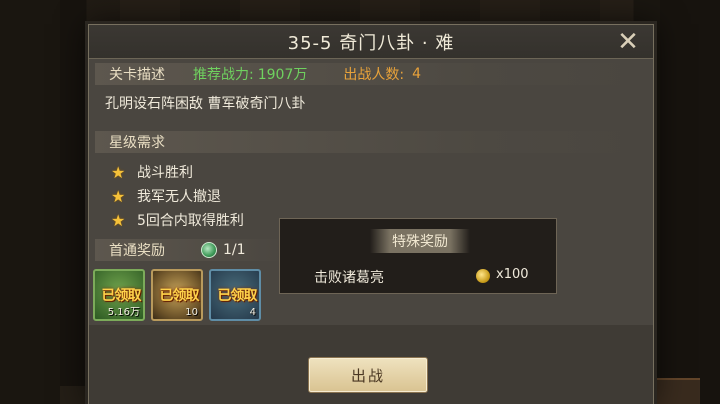  I want to click on stage-title: 35-5 奇门八卦 · 难, so click(371, 43).